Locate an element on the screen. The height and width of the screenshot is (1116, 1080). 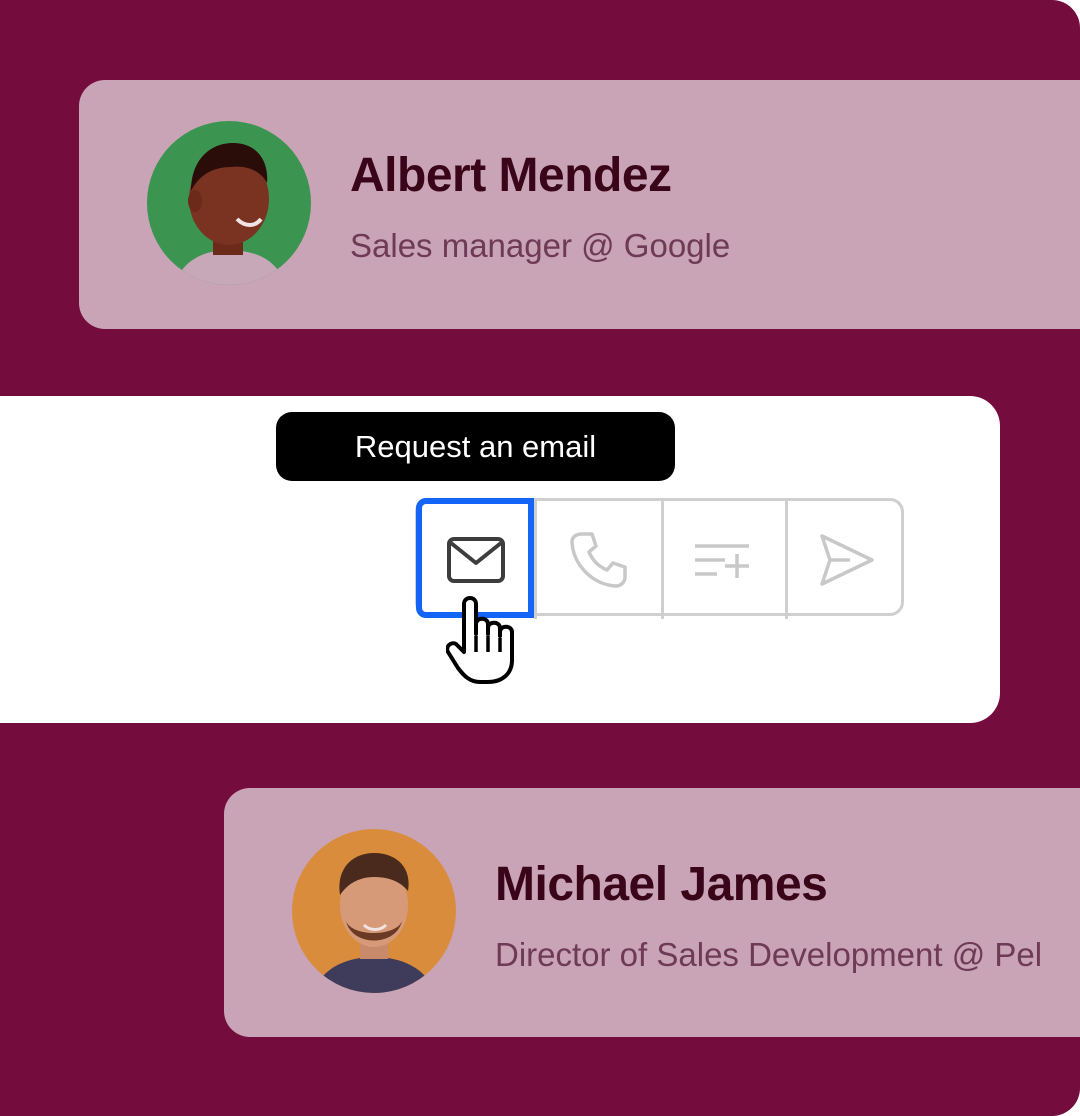
tooltip: Request an email is located at coordinates (475, 446).